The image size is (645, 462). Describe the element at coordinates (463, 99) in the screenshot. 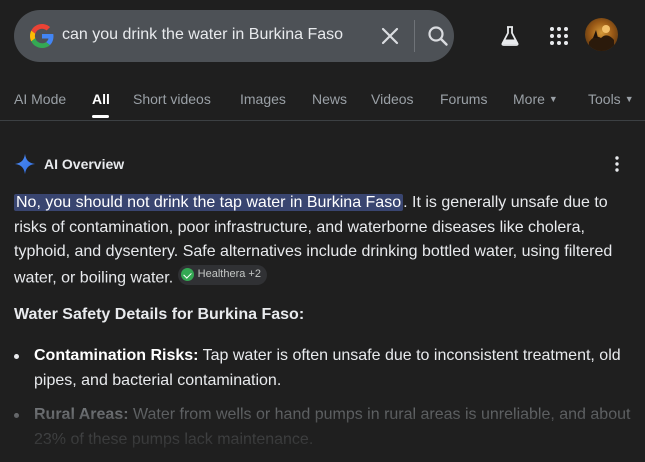

I see `tab-forums: Forums` at that location.